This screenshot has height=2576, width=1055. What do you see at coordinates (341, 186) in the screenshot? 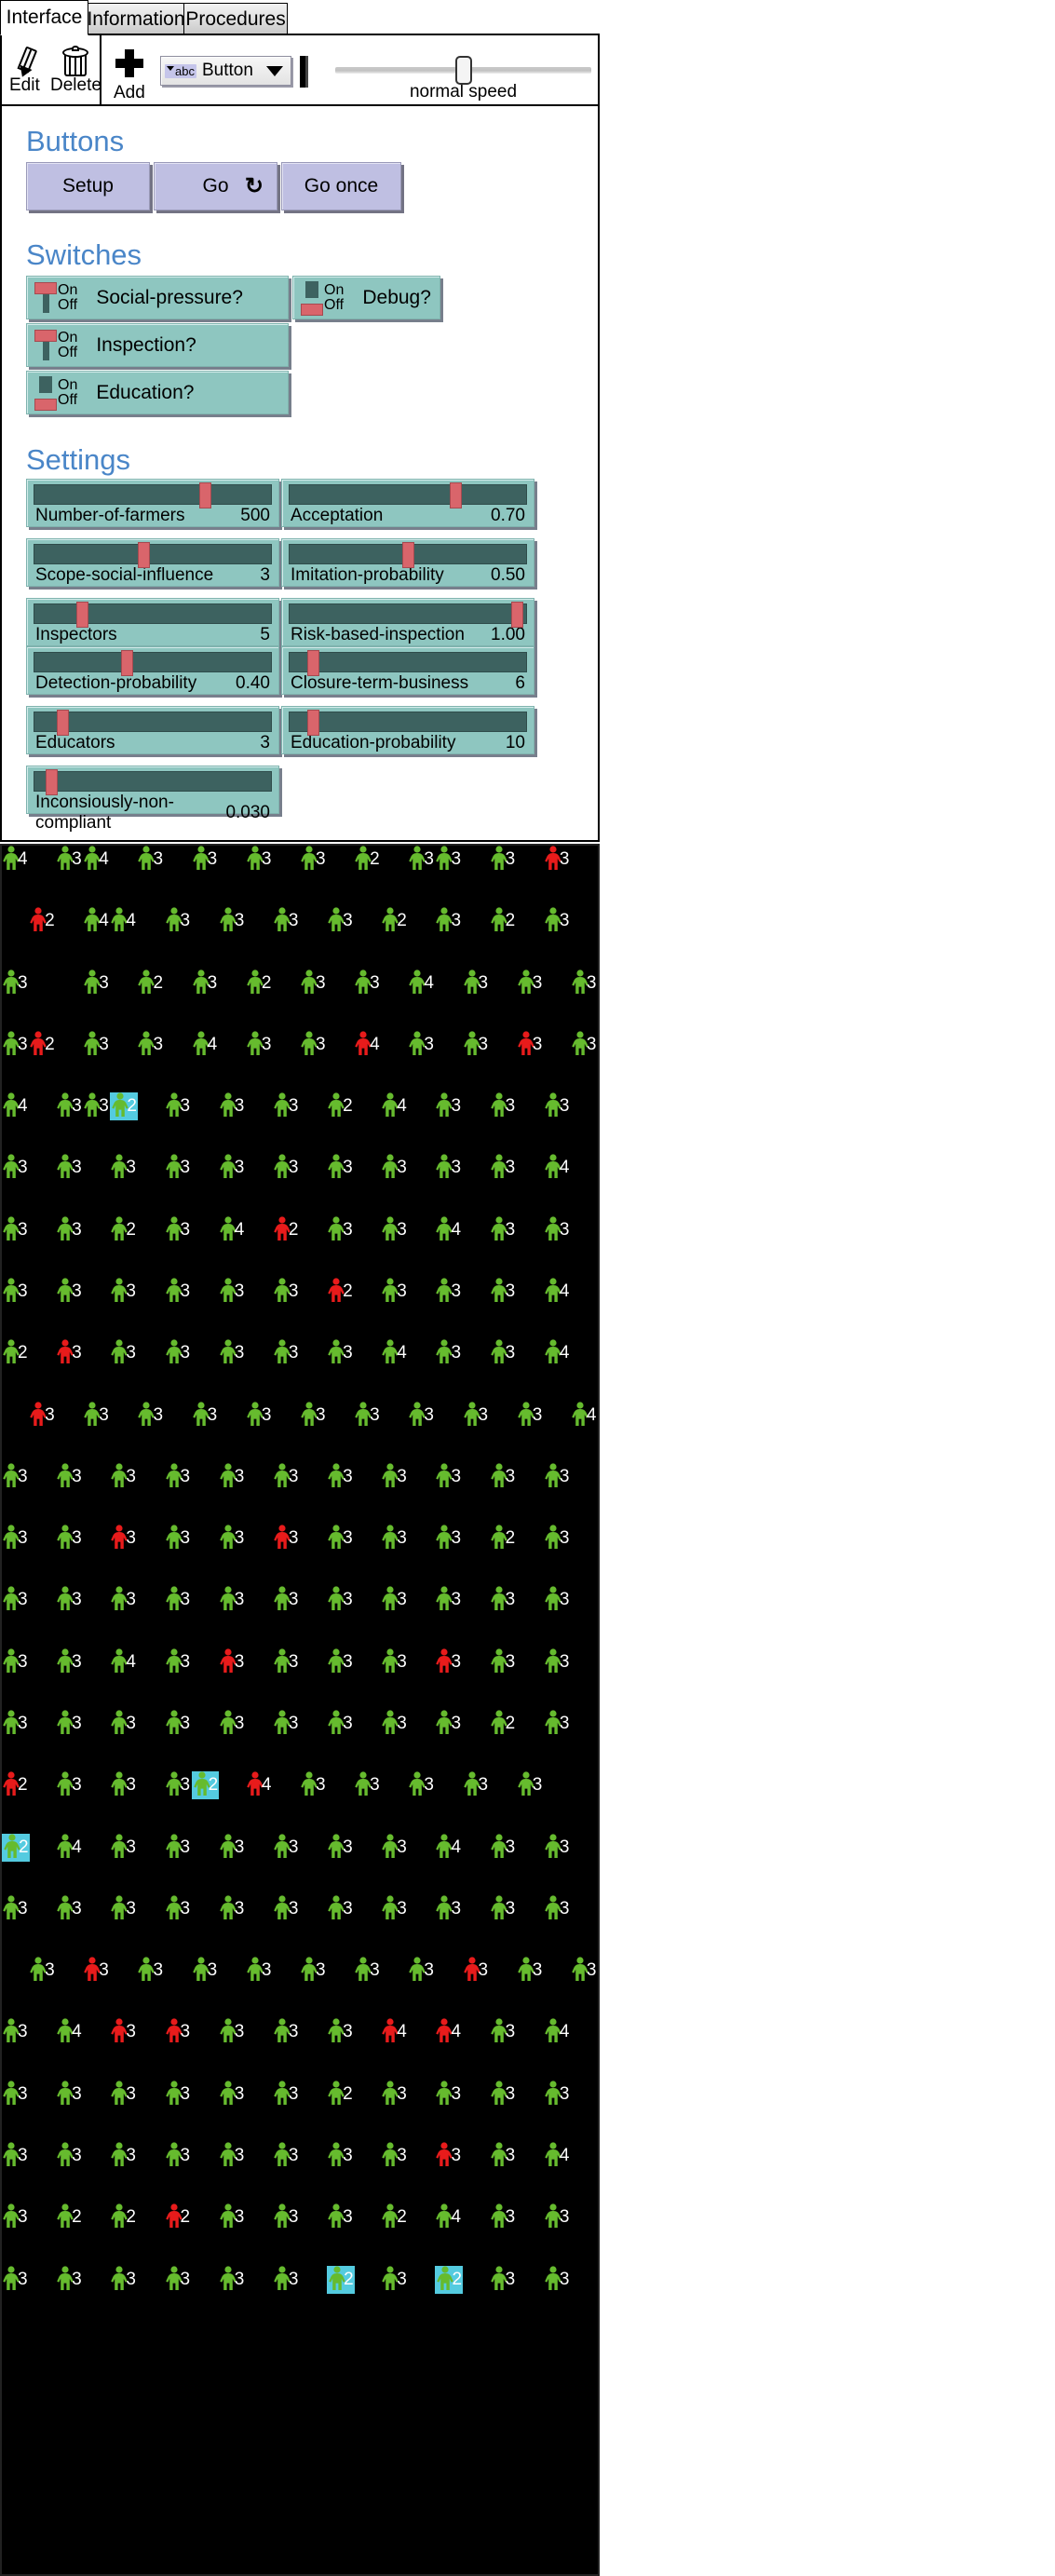
I see `go-once-button: Go once` at bounding box center [341, 186].